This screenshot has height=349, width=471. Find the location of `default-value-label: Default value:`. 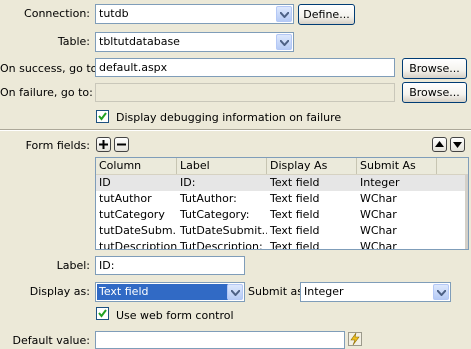

default-value-label: Default value: is located at coordinates (51, 340).